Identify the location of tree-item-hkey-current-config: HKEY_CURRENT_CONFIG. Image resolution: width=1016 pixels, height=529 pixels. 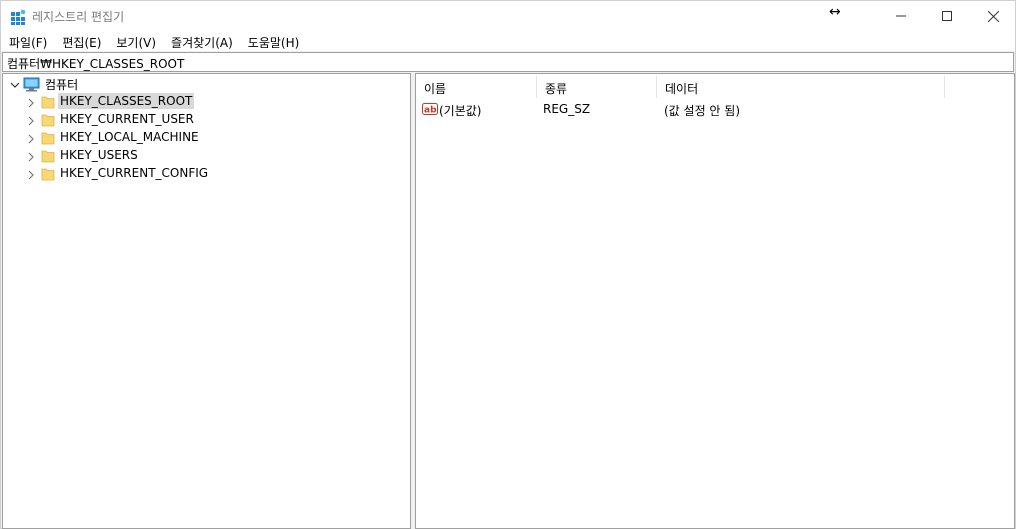
(134, 173).